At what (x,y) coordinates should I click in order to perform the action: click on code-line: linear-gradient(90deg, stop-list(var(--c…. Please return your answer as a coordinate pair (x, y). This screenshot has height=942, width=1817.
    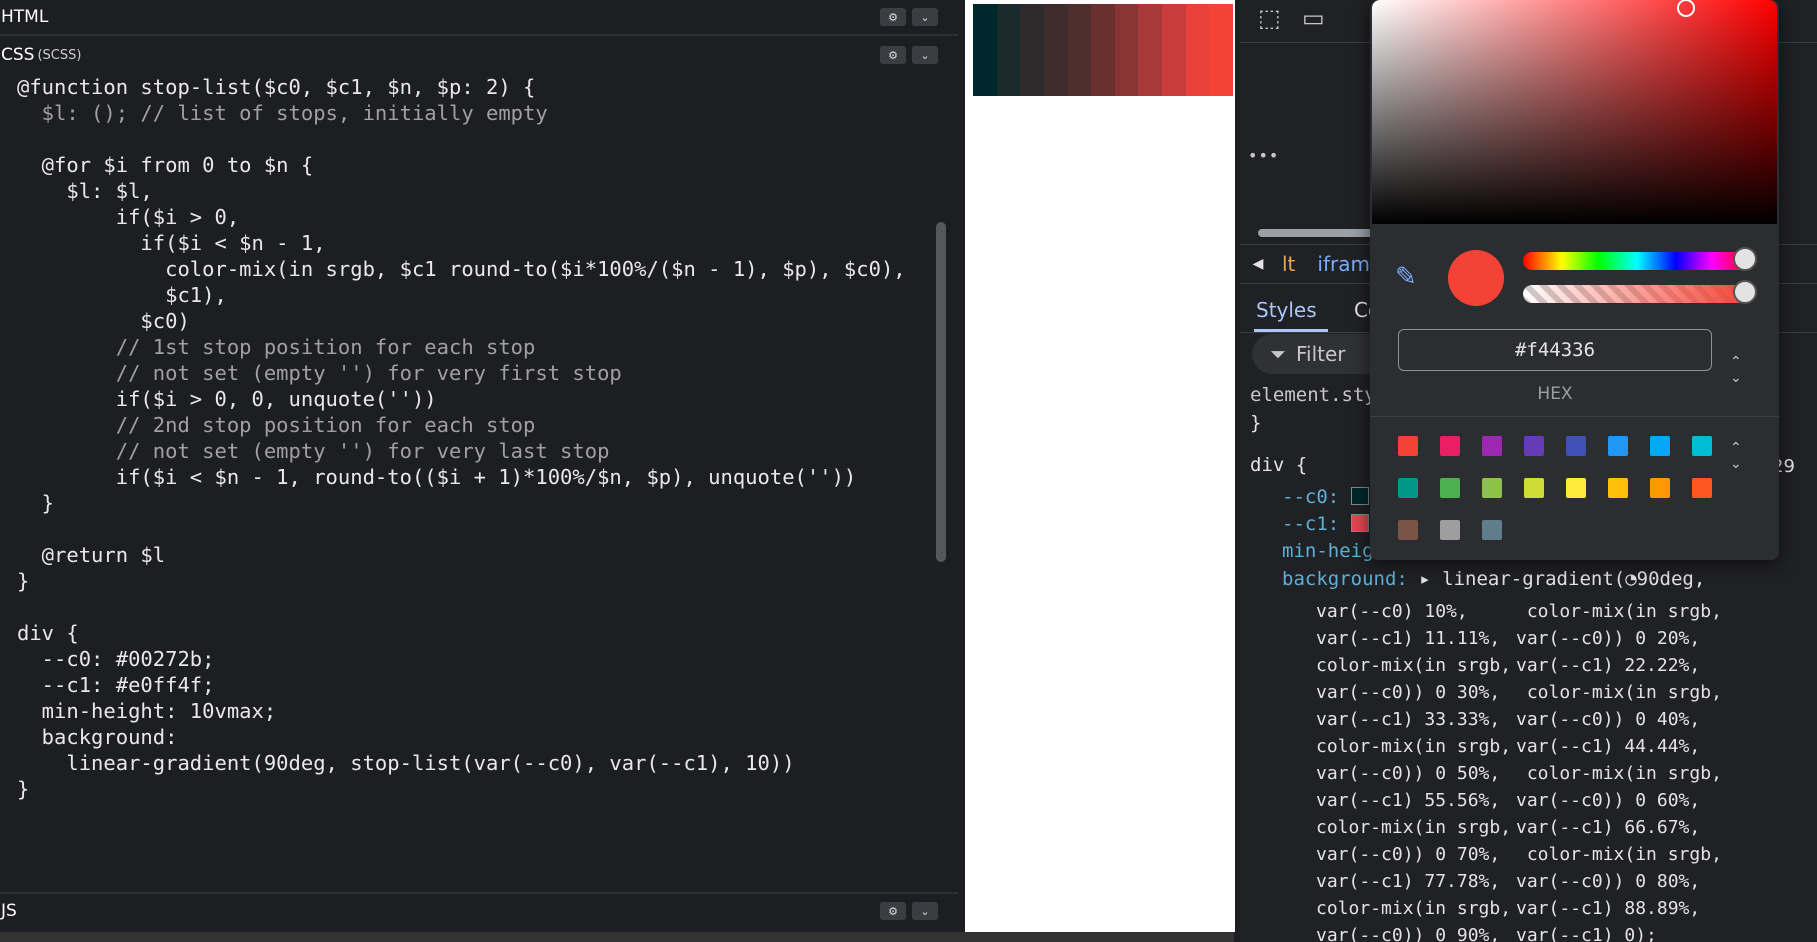
    Looking at the image, I should click on (405, 763).